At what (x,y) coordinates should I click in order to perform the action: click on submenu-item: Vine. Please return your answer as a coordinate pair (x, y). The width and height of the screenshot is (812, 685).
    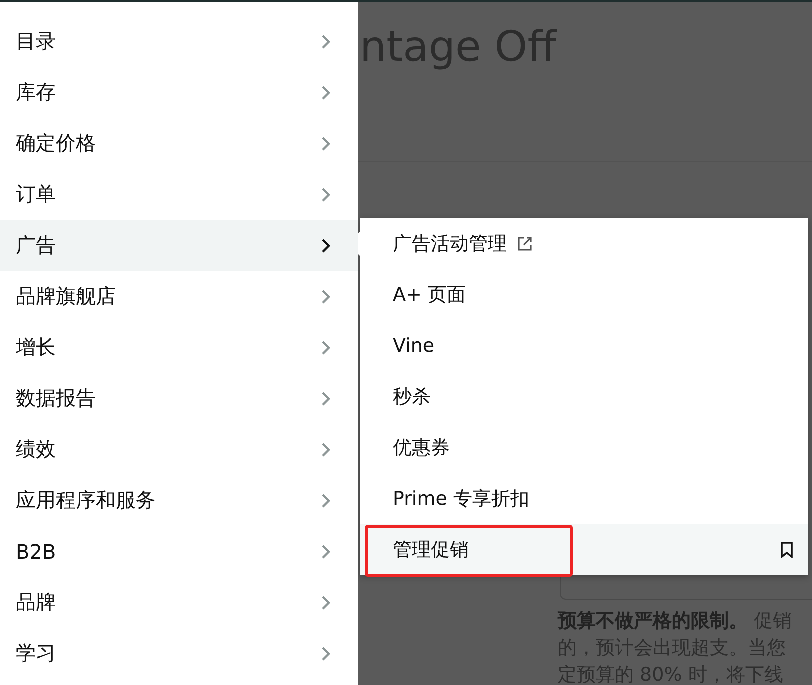
    Looking at the image, I should click on (584, 345).